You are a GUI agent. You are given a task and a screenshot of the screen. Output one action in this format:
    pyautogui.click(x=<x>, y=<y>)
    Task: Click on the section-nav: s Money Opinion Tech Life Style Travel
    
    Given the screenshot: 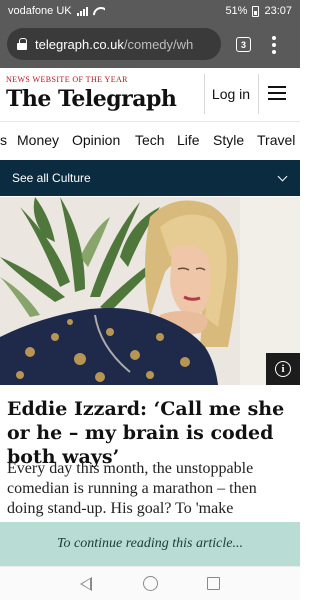 What is the action you would take?
    pyautogui.click(x=150, y=139)
    